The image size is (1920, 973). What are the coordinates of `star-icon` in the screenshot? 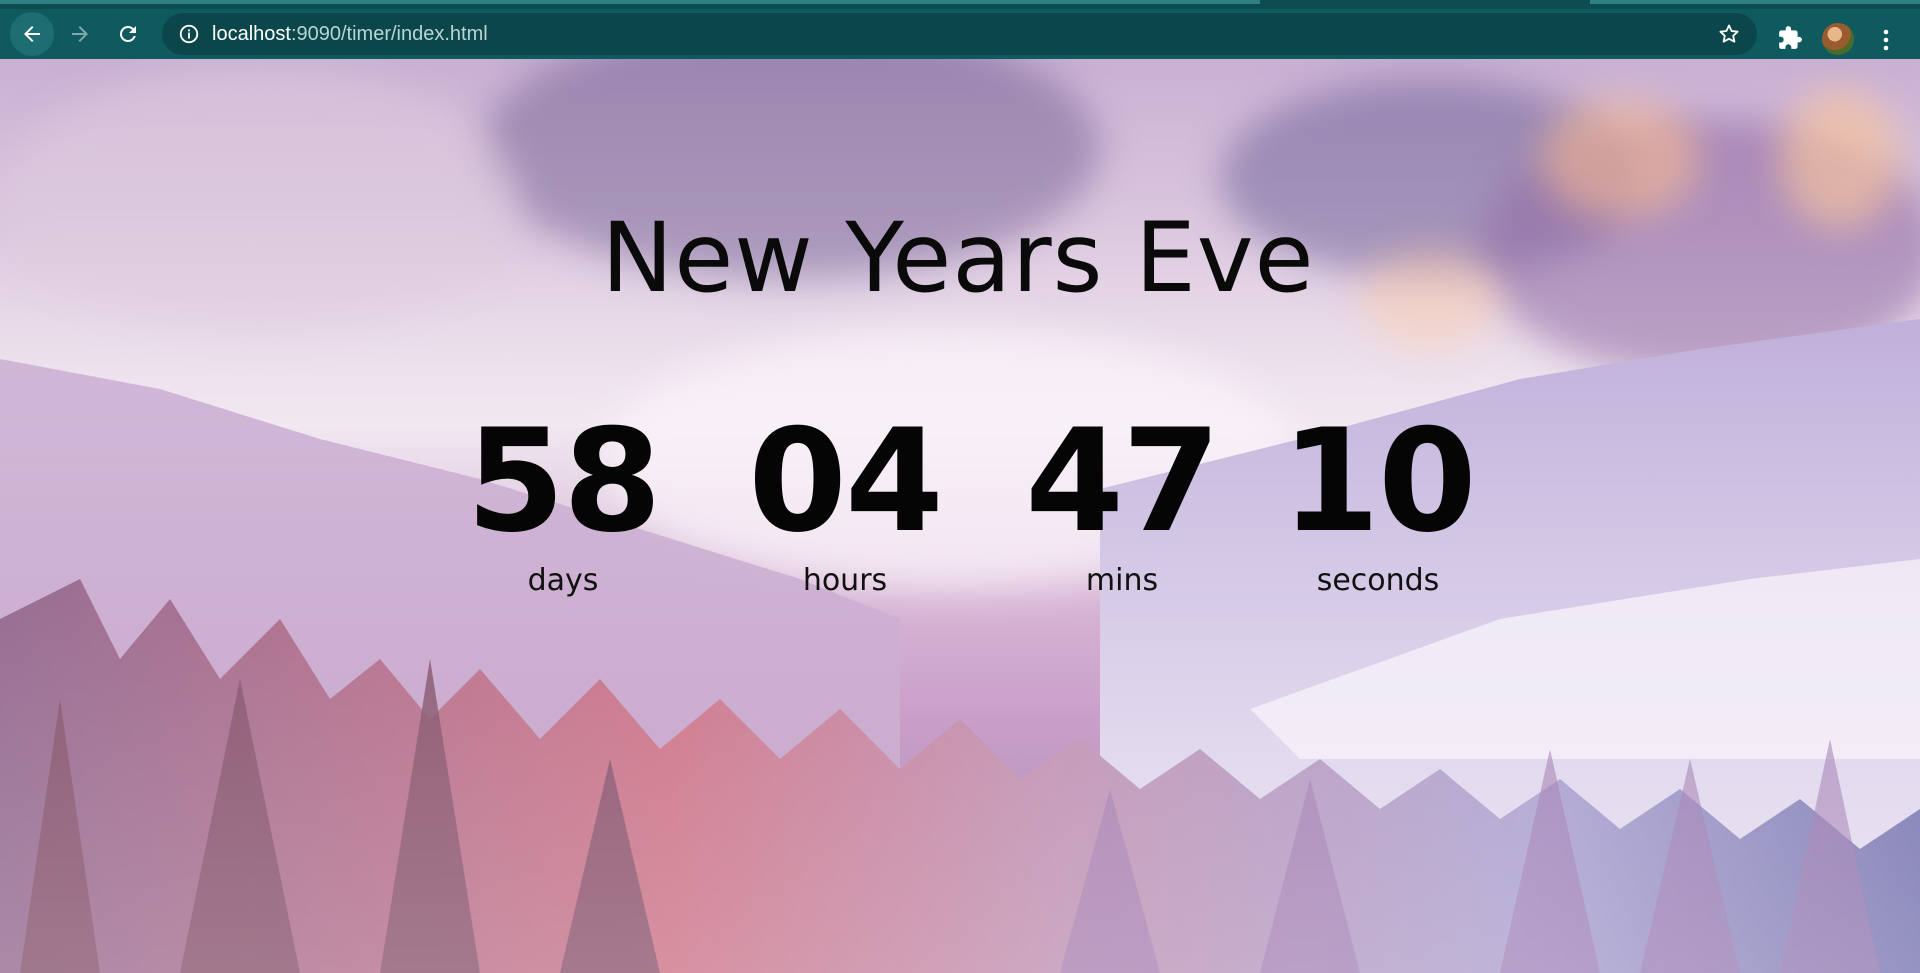 It's located at (1729, 34).